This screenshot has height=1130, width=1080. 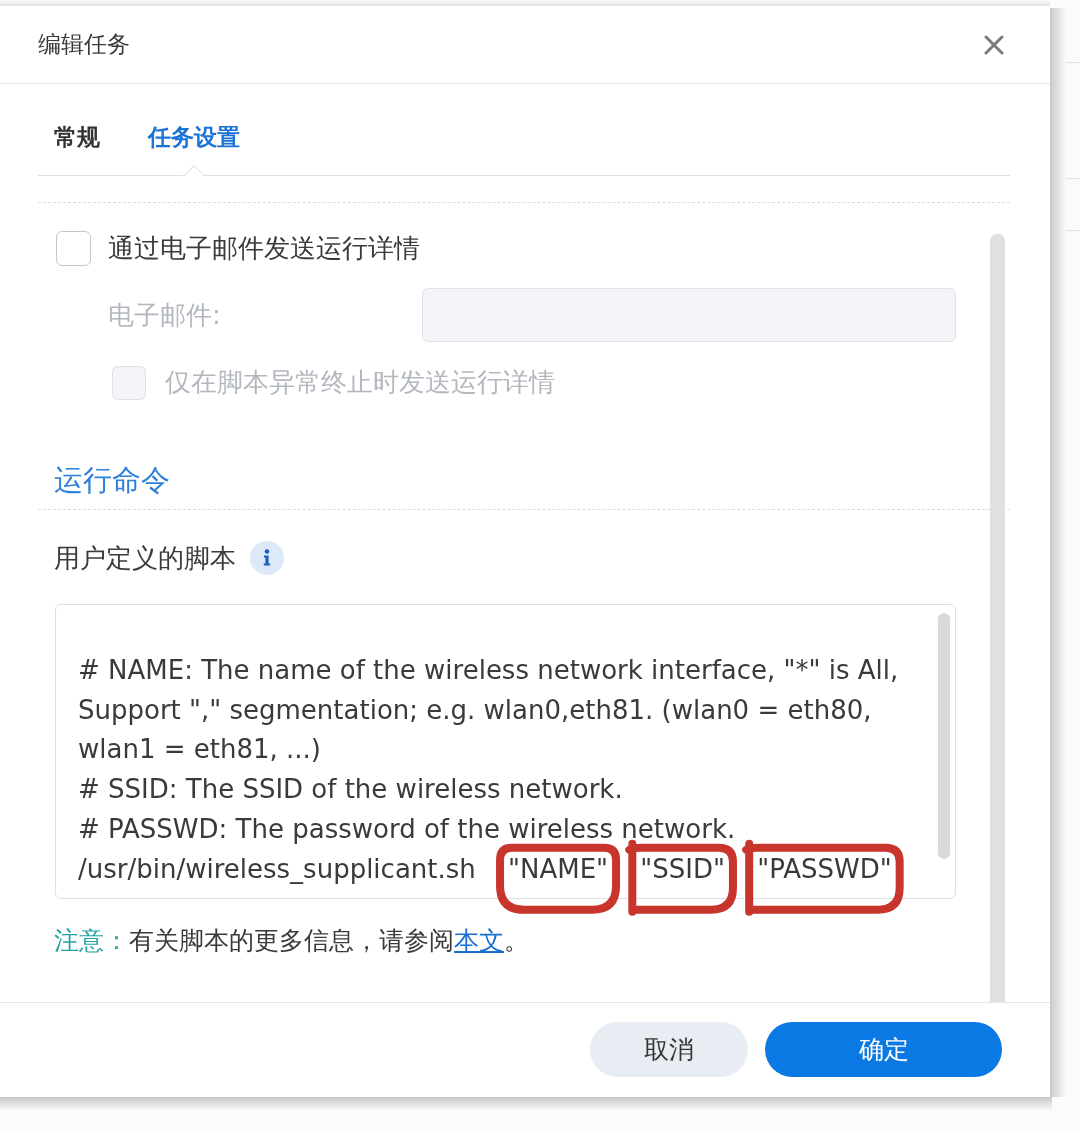 I want to click on confirm-button: 确定, so click(x=883, y=1049).